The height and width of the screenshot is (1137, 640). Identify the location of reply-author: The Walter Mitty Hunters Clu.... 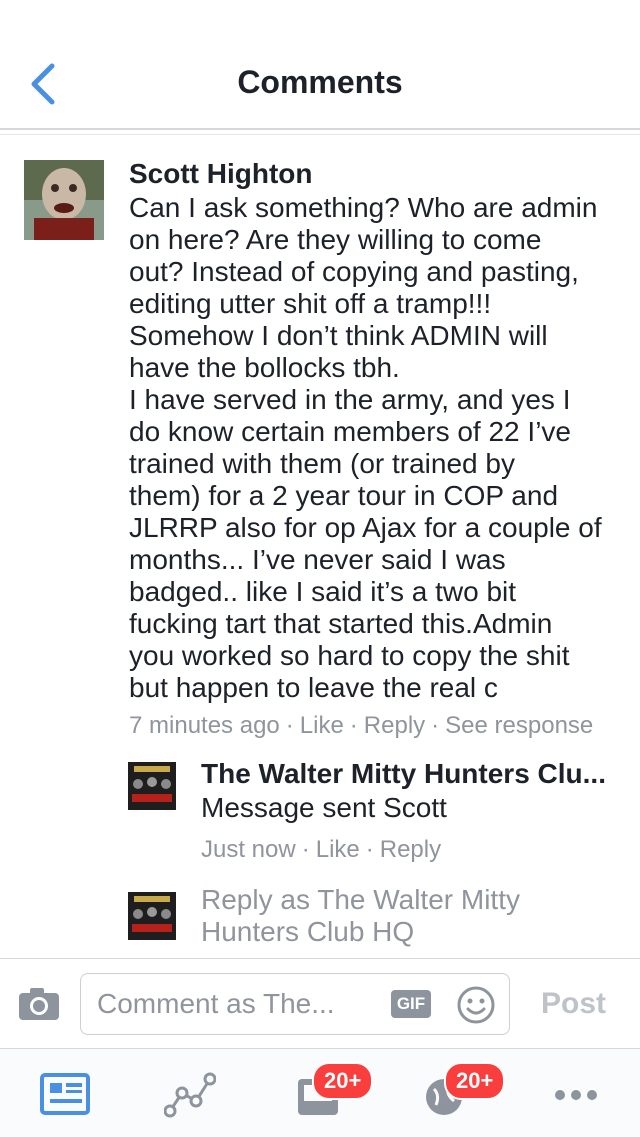
(411, 774).